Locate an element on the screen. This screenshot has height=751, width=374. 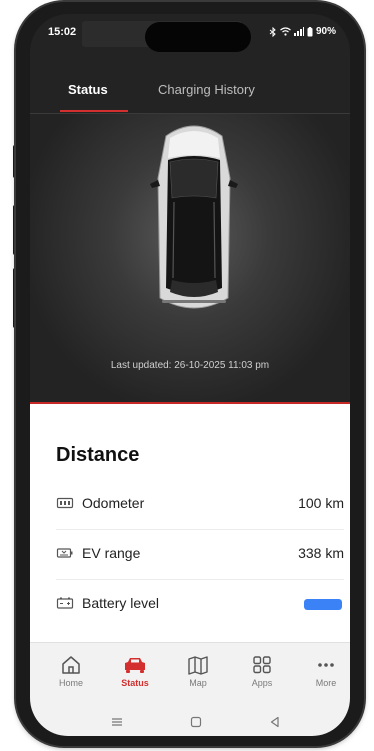
battery-status-icon is located at coordinates (310, 31).